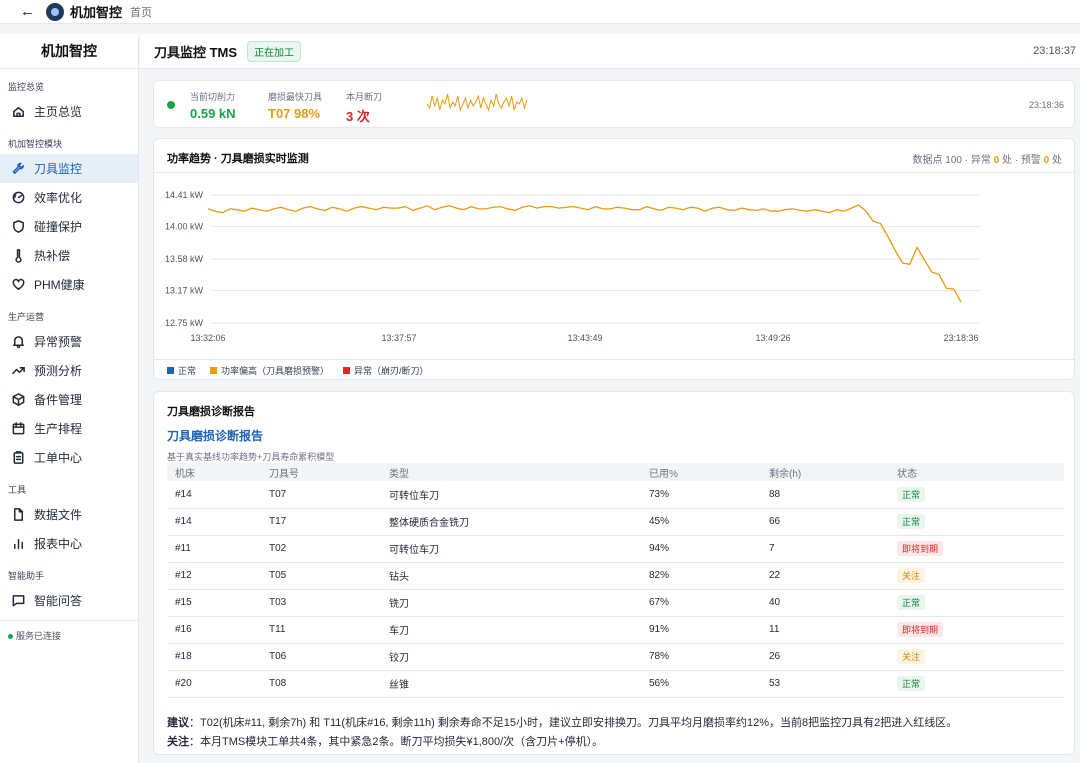  Describe the element at coordinates (184, 259) in the screenshot. I see `y-tick-label: 13.58 kW` at that location.